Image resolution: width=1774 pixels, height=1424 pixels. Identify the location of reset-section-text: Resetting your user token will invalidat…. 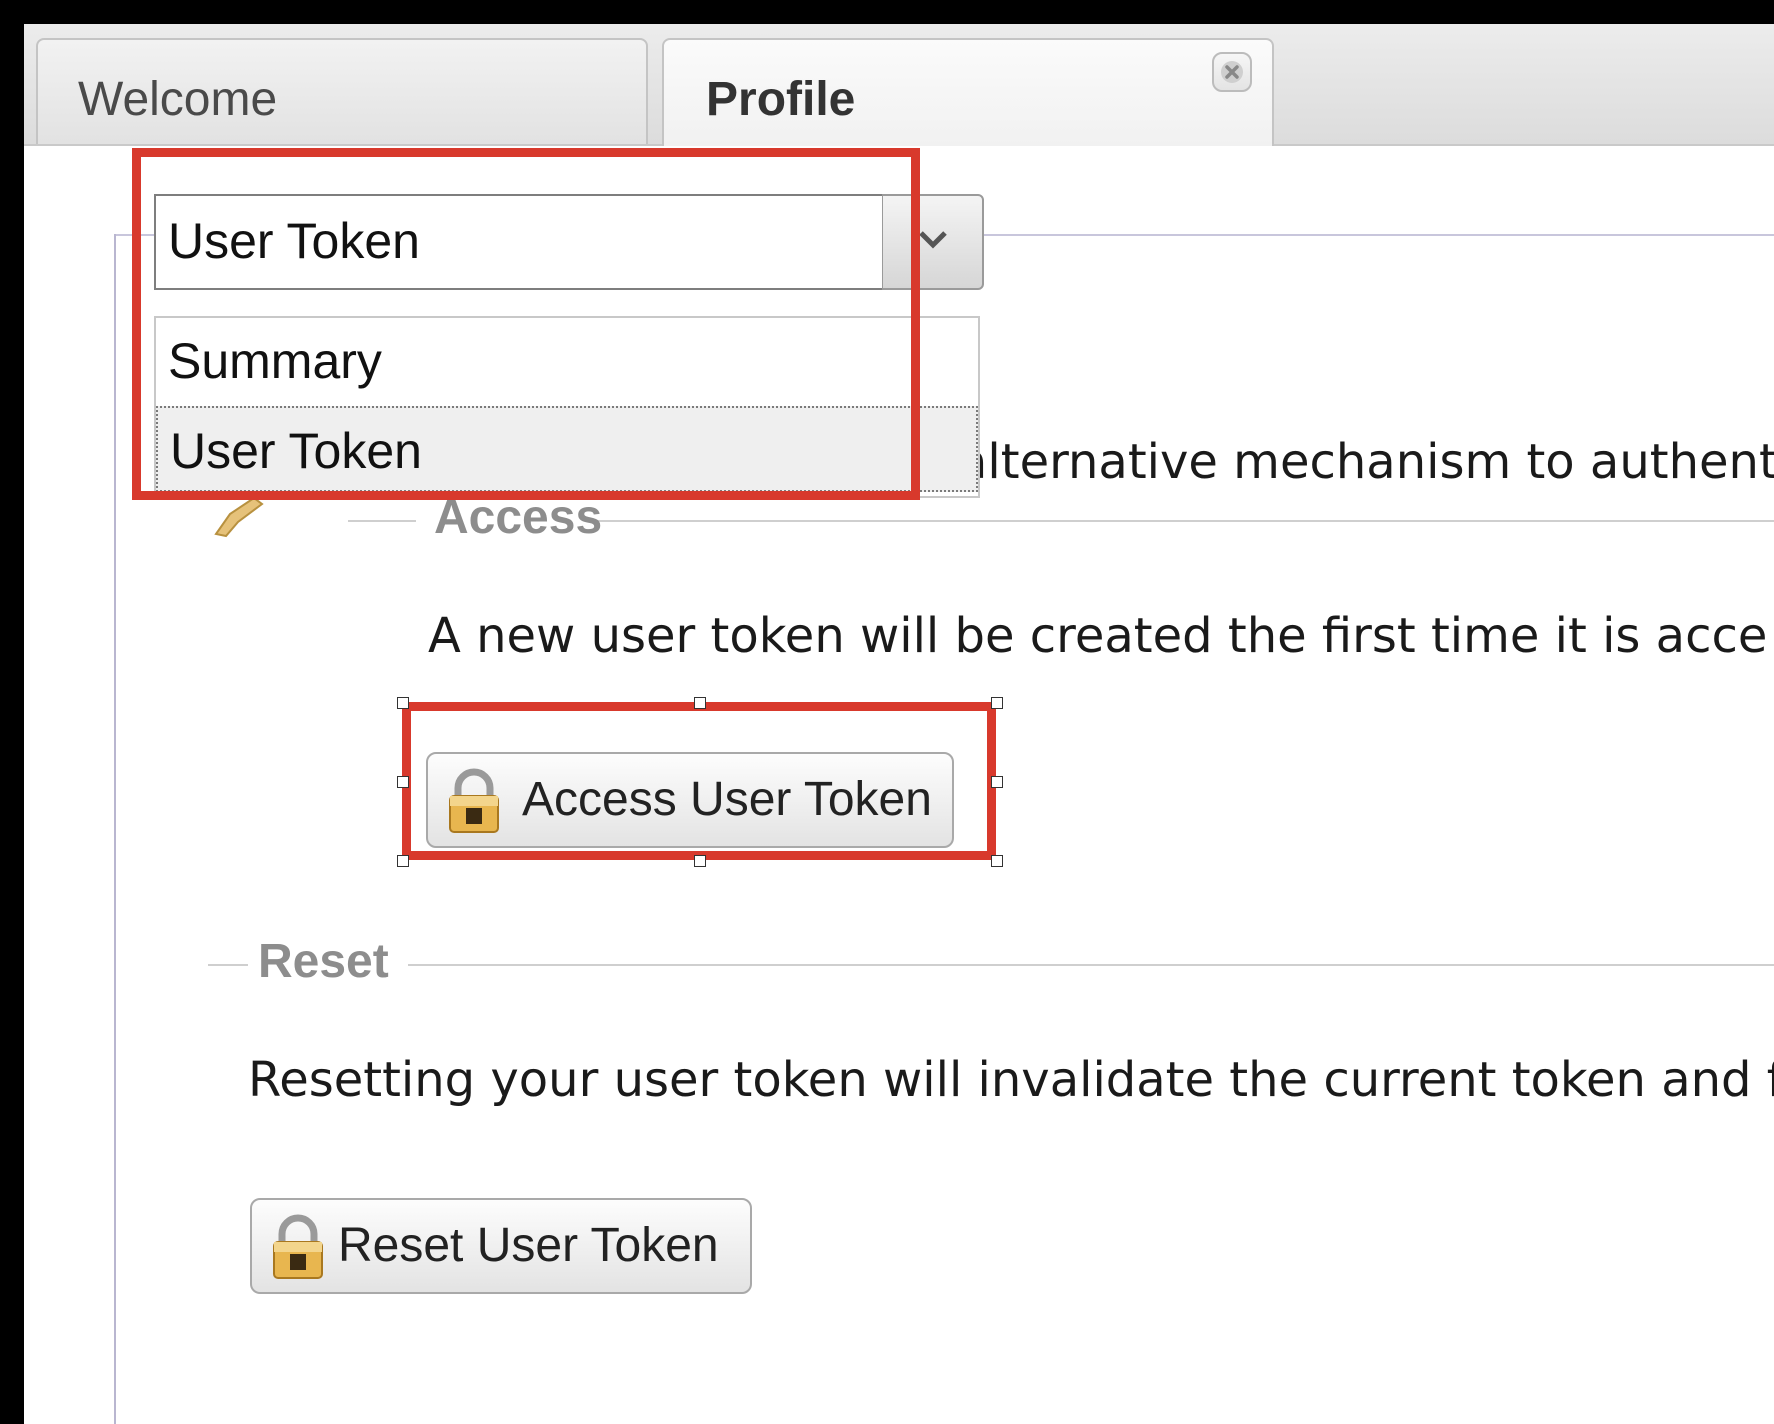
(1011, 1080).